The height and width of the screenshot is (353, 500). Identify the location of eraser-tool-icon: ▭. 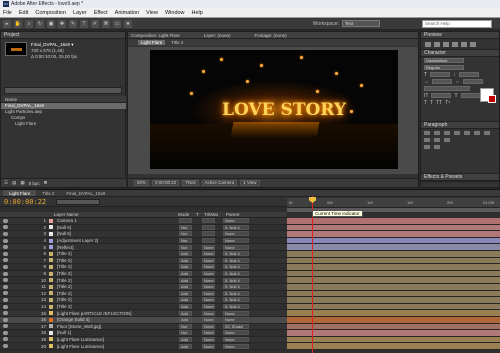
(117, 23).